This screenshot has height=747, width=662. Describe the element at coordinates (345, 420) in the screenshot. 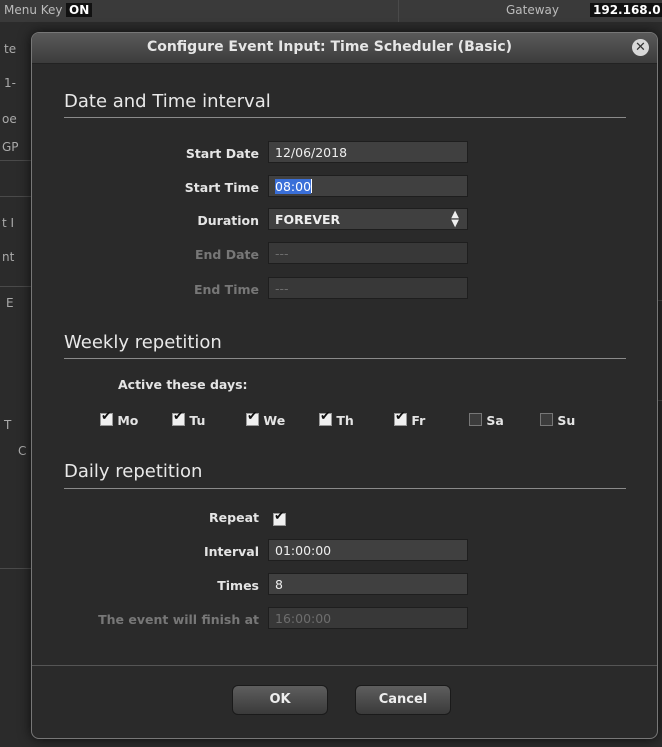

I see `day-label: Th` at that location.